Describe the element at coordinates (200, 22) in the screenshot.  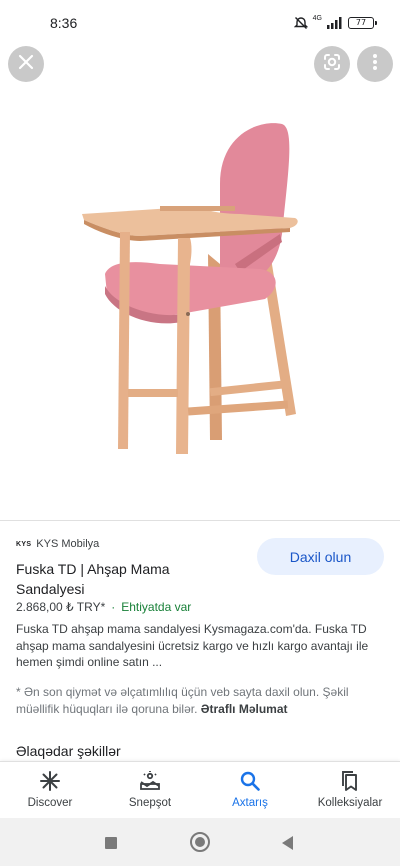
I see `status-bar: 8:36 4G 77` at that location.